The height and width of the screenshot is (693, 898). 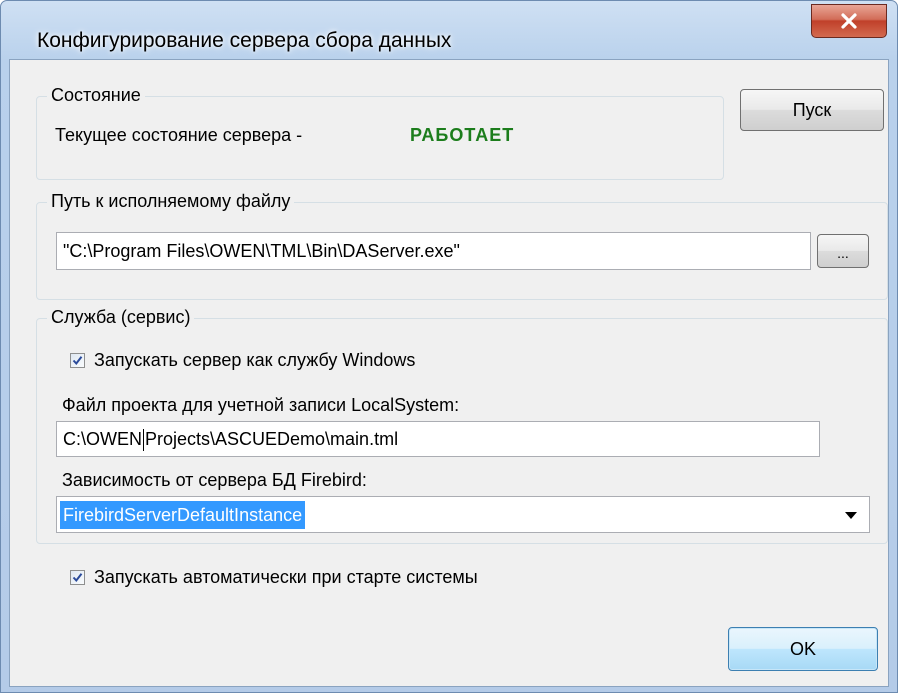 I want to click on title-bar: Конфигурирование сервера сбора данных, so click(x=449, y=30).